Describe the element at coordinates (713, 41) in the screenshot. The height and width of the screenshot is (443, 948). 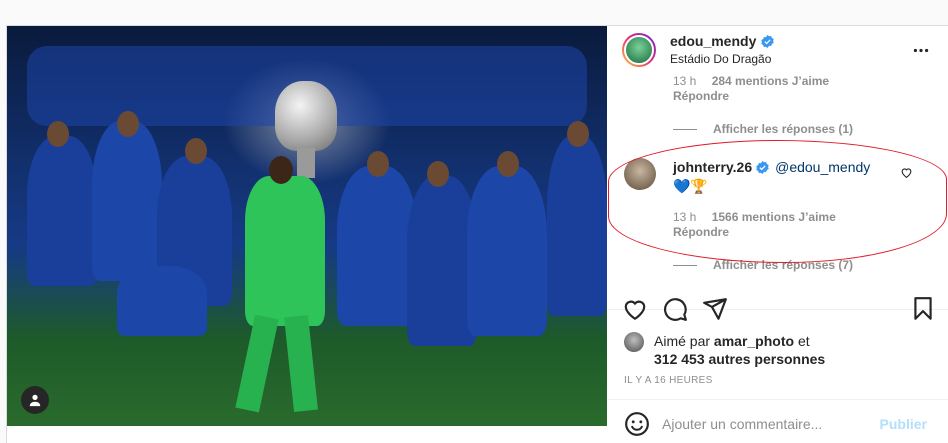
I see `username: edou_mendy` at that location.